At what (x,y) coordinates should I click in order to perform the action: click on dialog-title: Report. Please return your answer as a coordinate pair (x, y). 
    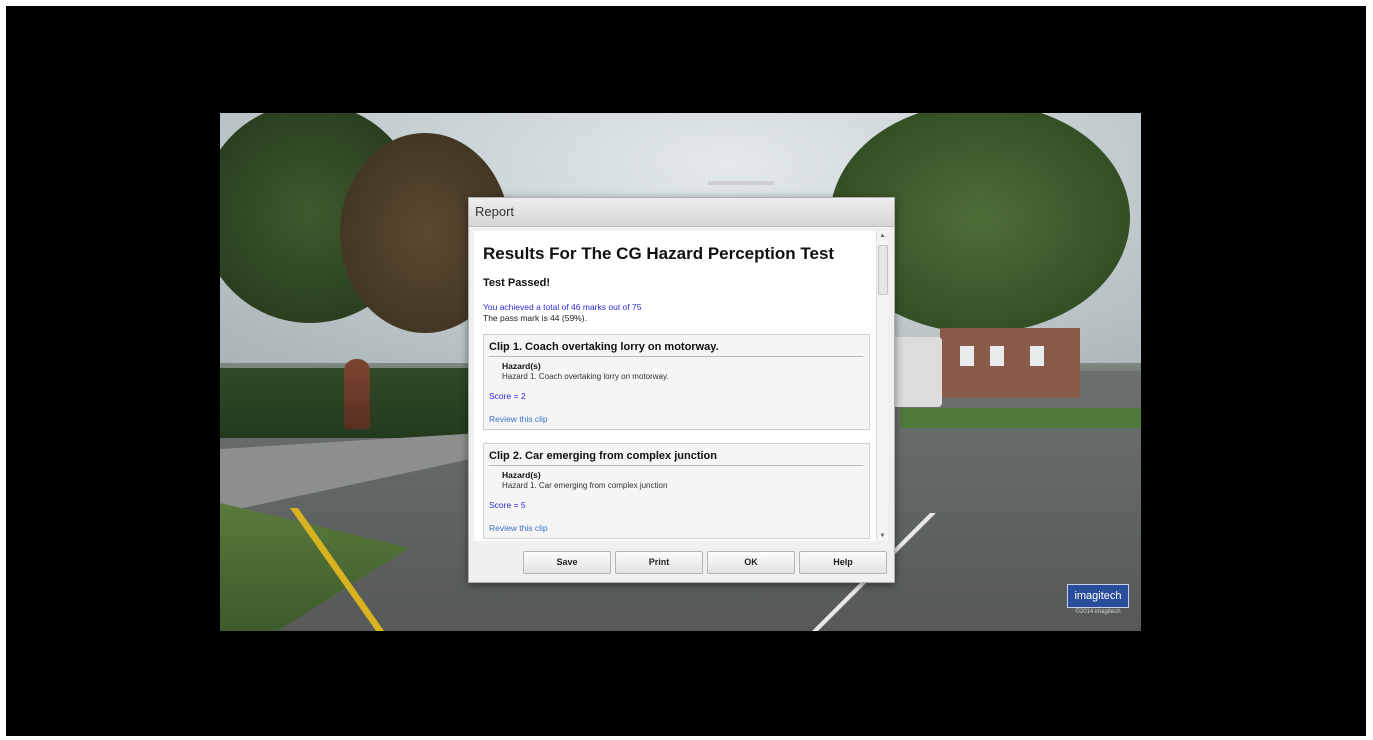
    Looking at the image, I should click on (495, 211).